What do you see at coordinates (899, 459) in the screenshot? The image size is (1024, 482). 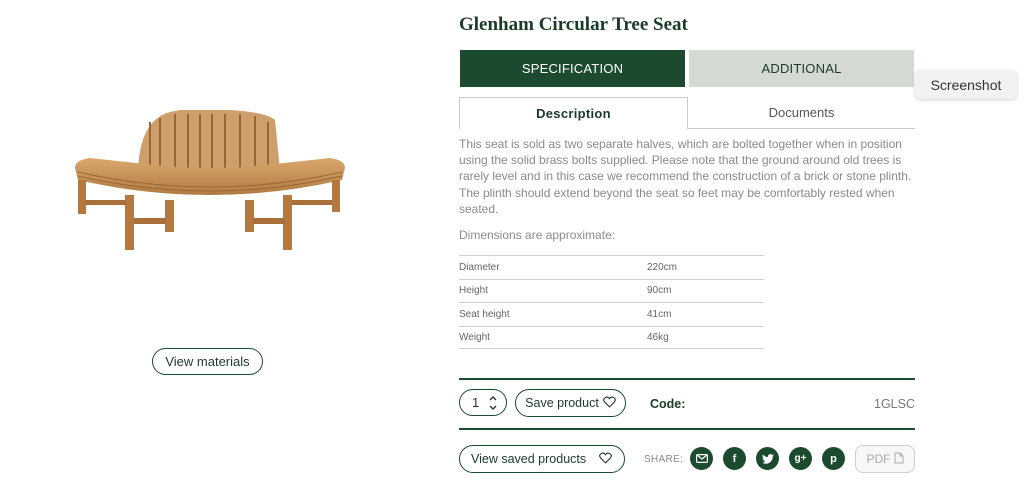 I see `pdf-file-icon` at bounding box center [899, 459].